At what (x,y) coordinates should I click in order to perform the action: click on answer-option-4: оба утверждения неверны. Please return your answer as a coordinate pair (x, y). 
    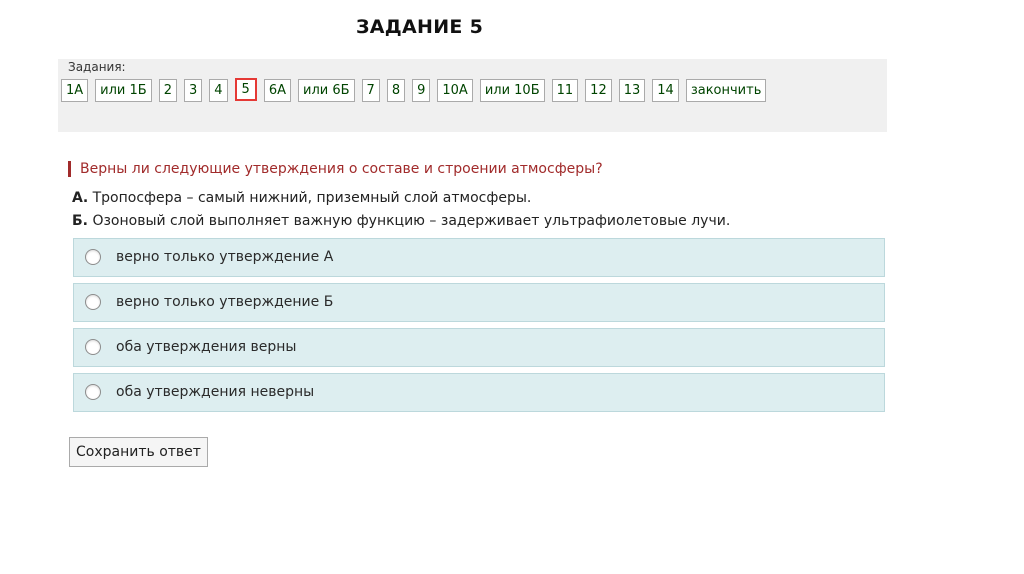
    Looking at the image, I should click on (479, 392).